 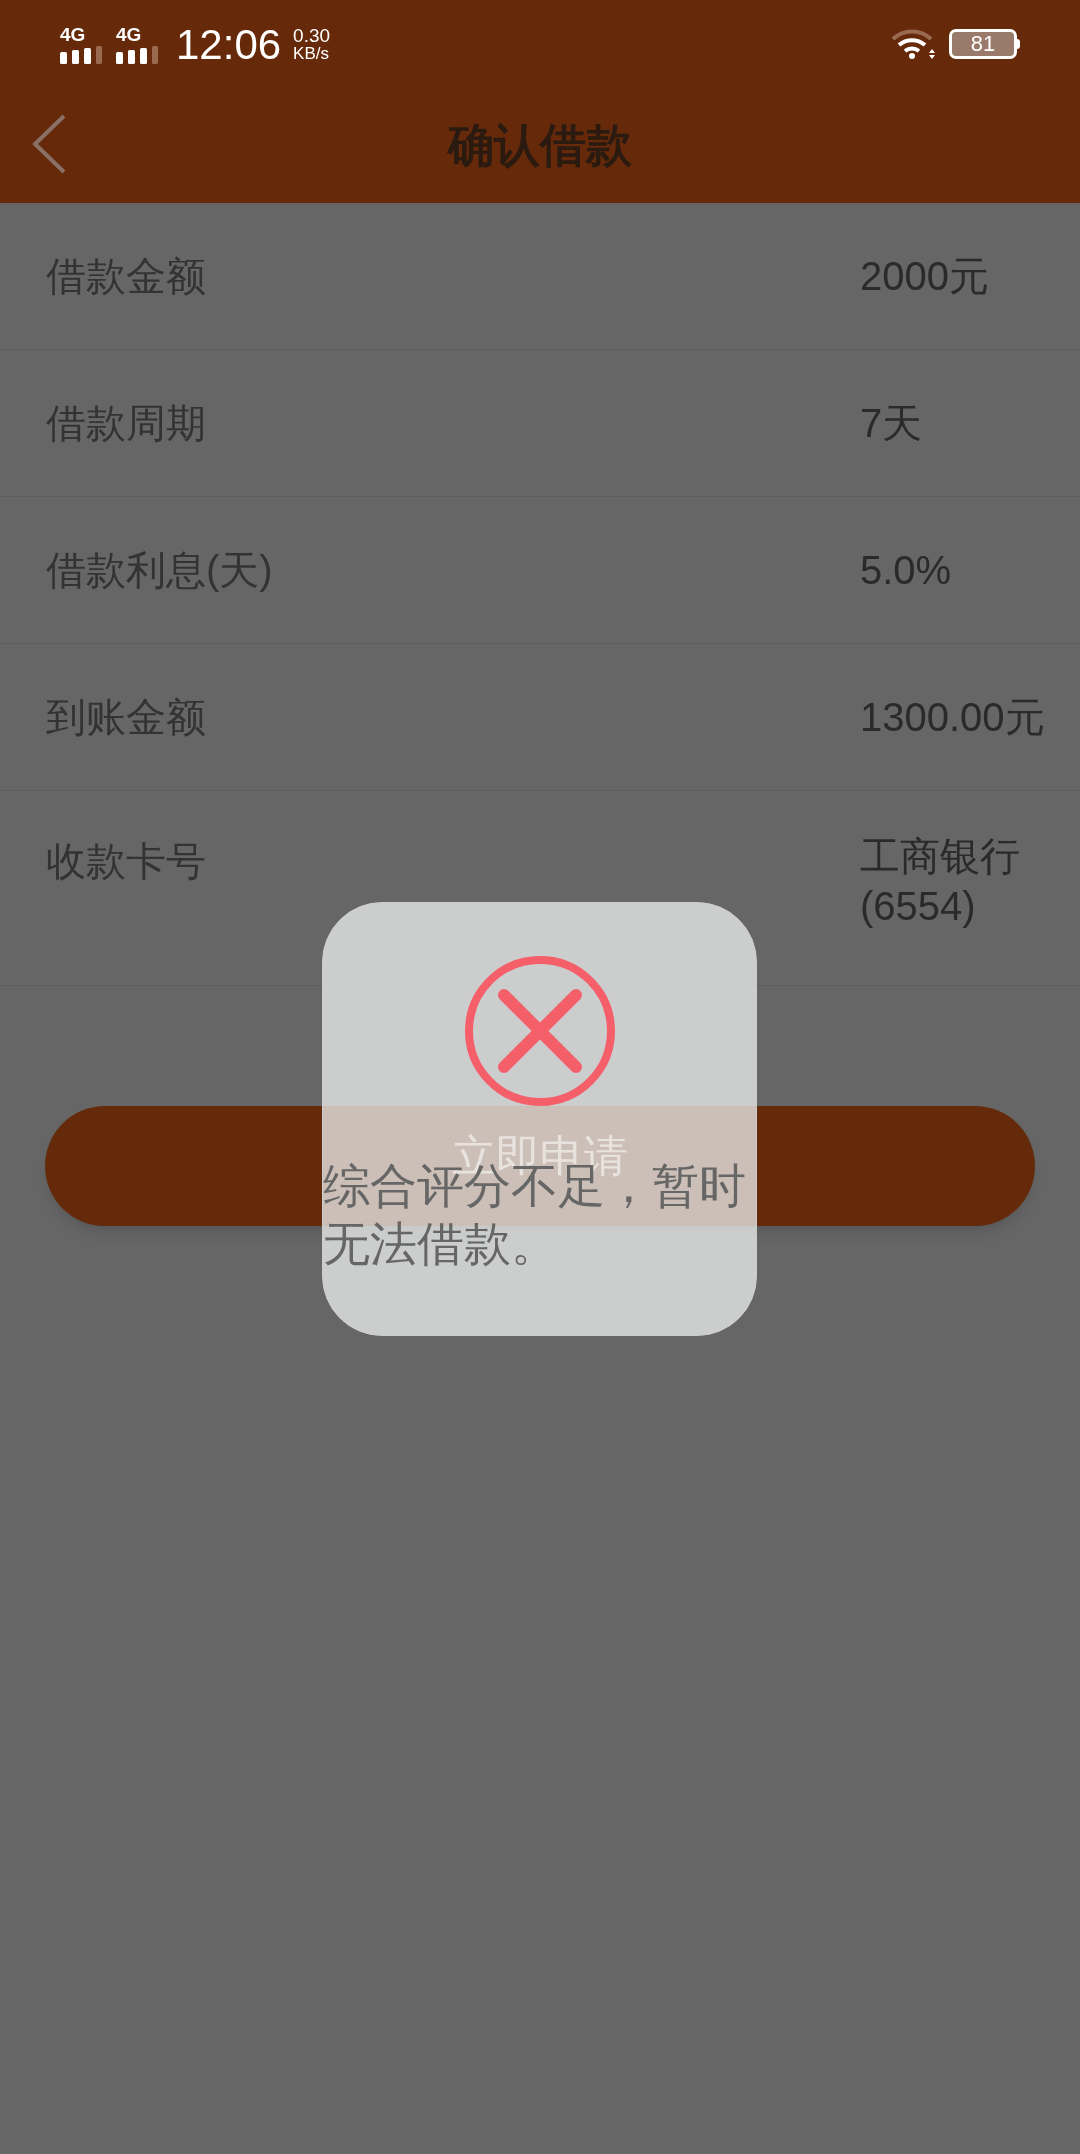 What do you see at coordinates (539, 1031) in the screenshot?
I see `error-icon` at bounding box center [539, 1031].